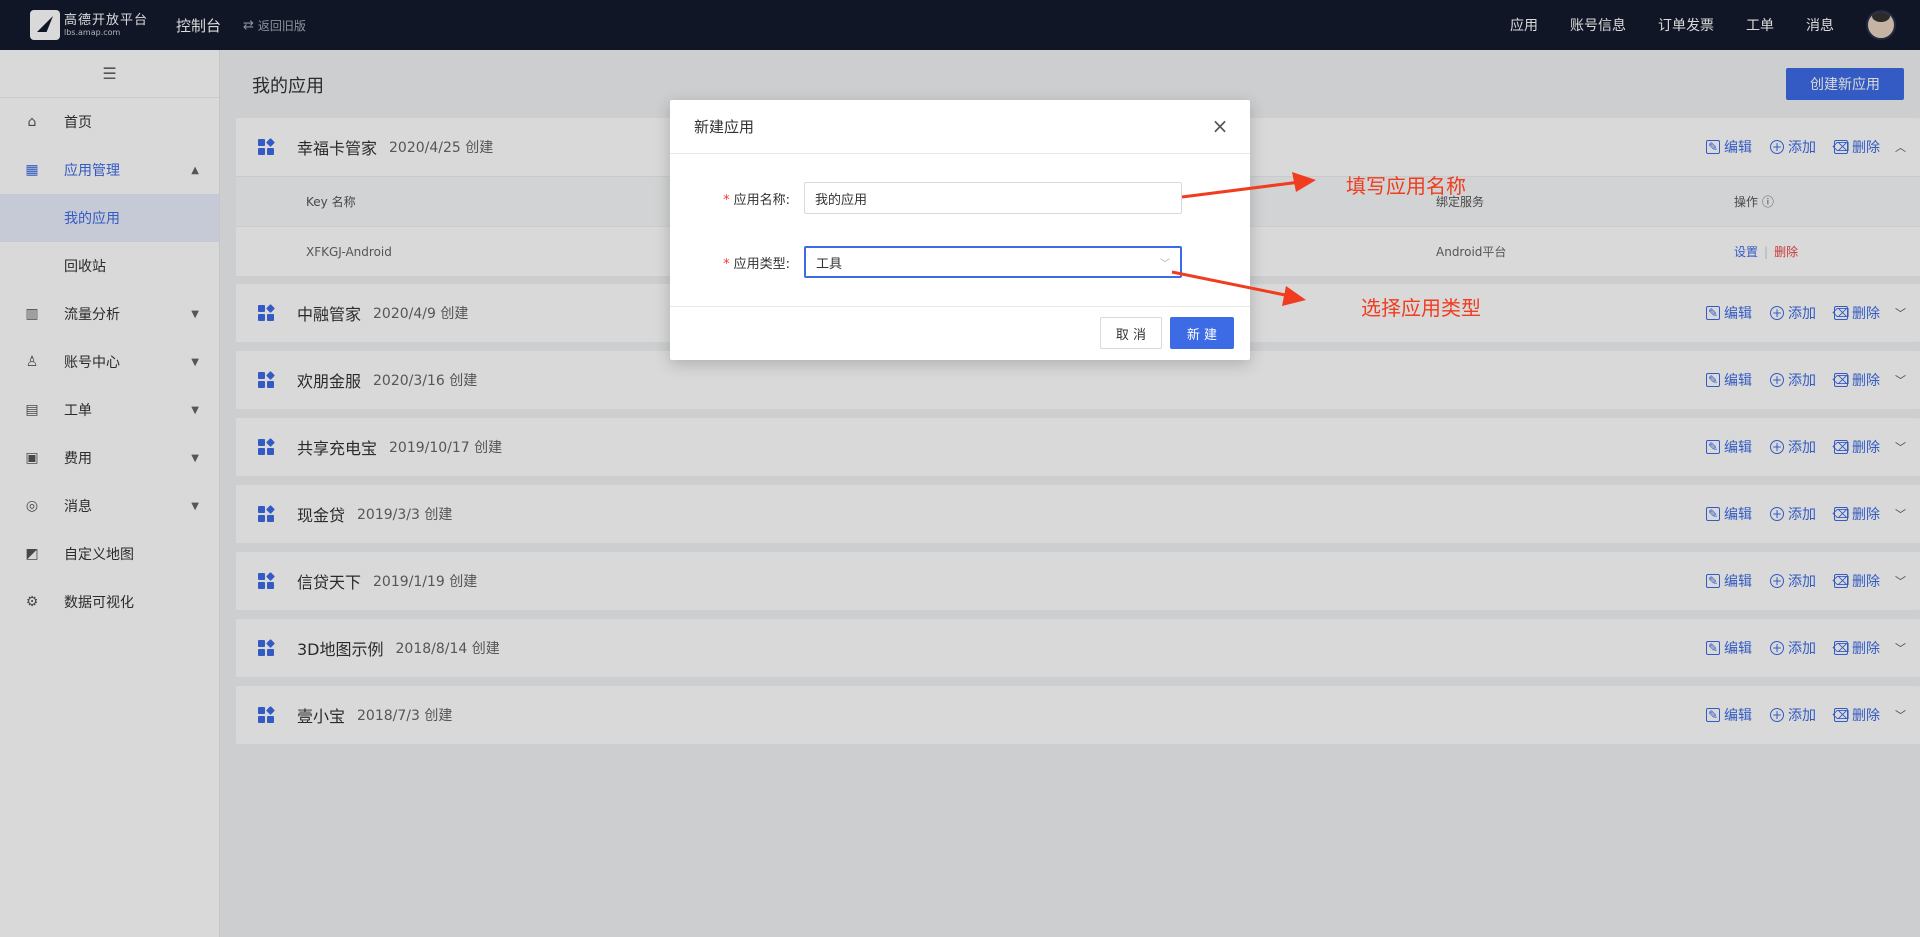  What do you see at coordinates (1220, 126) in the screenshot?
I see `close-icon: ×` at bounding box center [1220, 126].